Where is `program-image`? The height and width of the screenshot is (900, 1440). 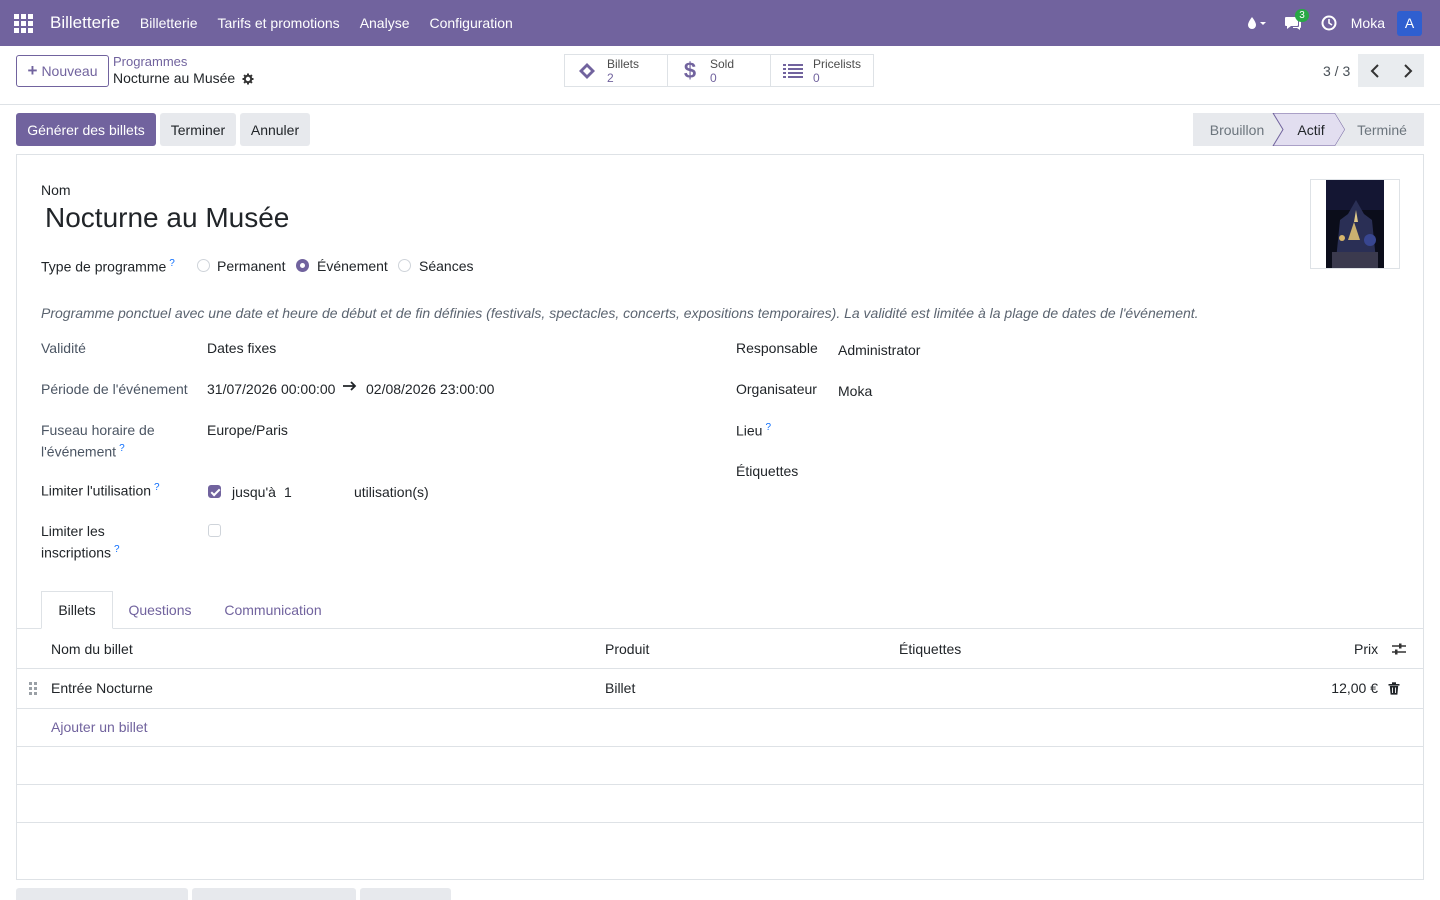 program-image is located at coordinates (1355, 224).